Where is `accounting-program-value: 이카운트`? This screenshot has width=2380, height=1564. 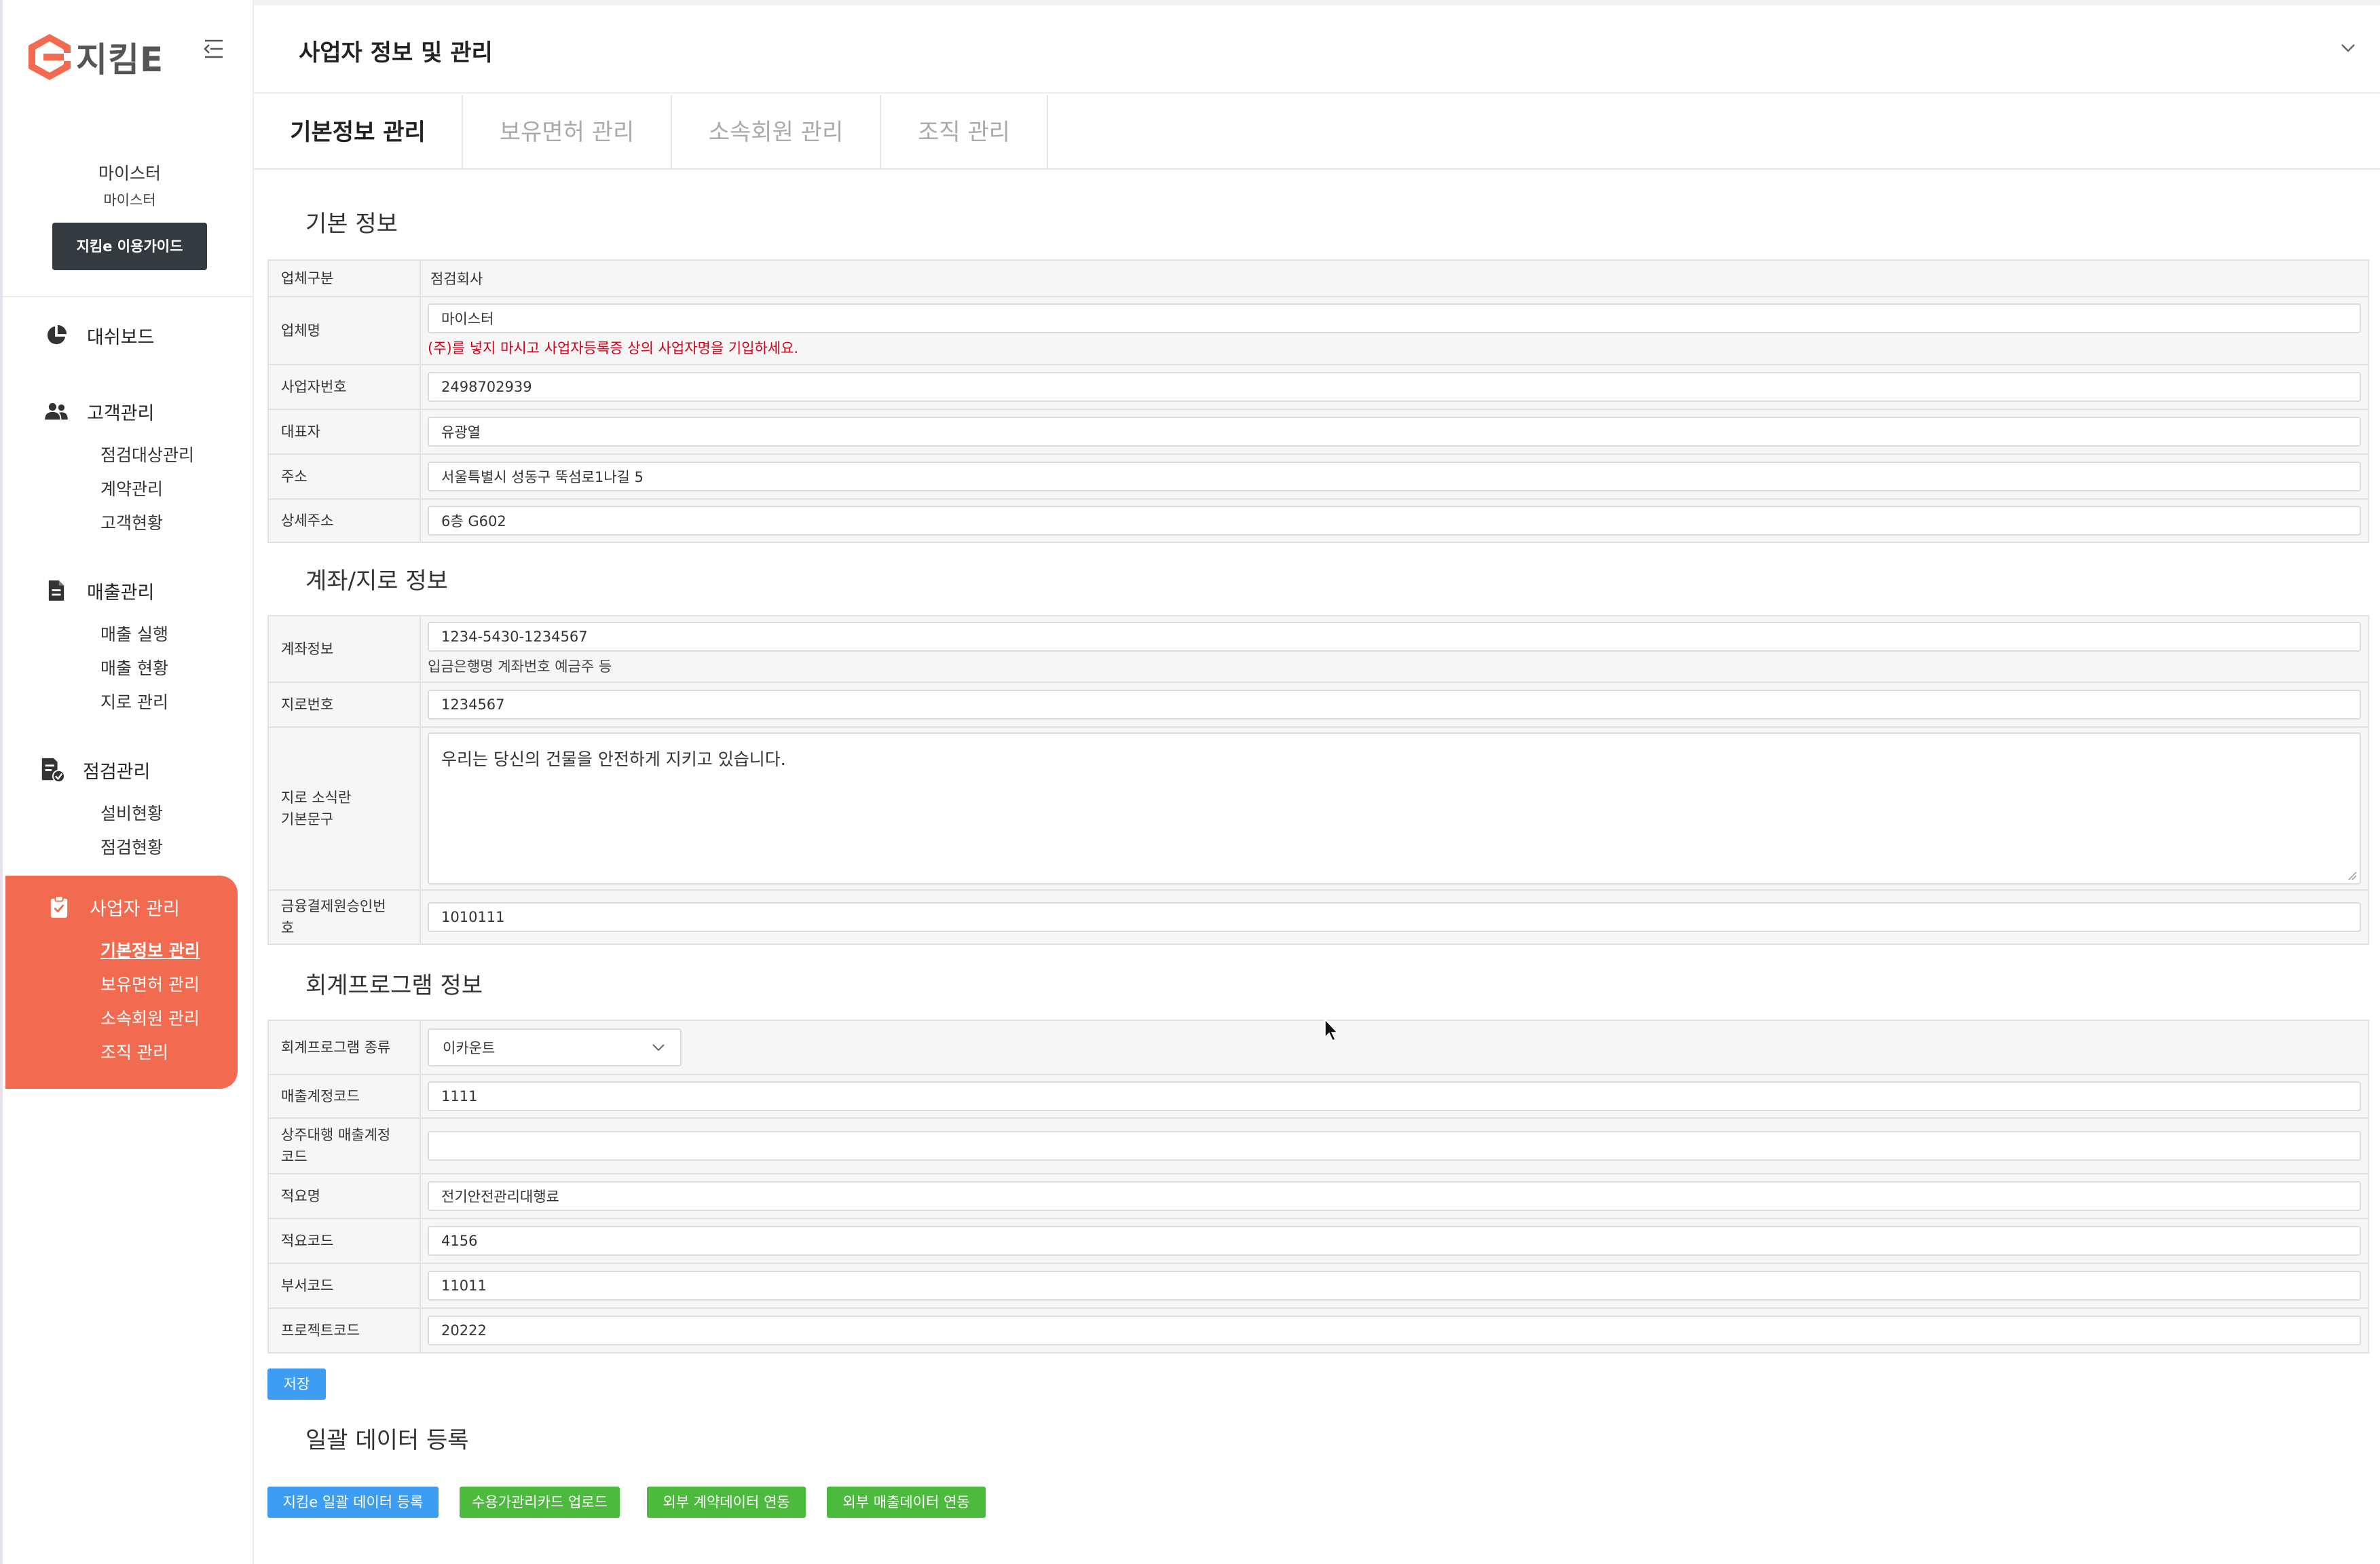 accounting-program-value: 이카운트 is located at coordinates (469, 1048).